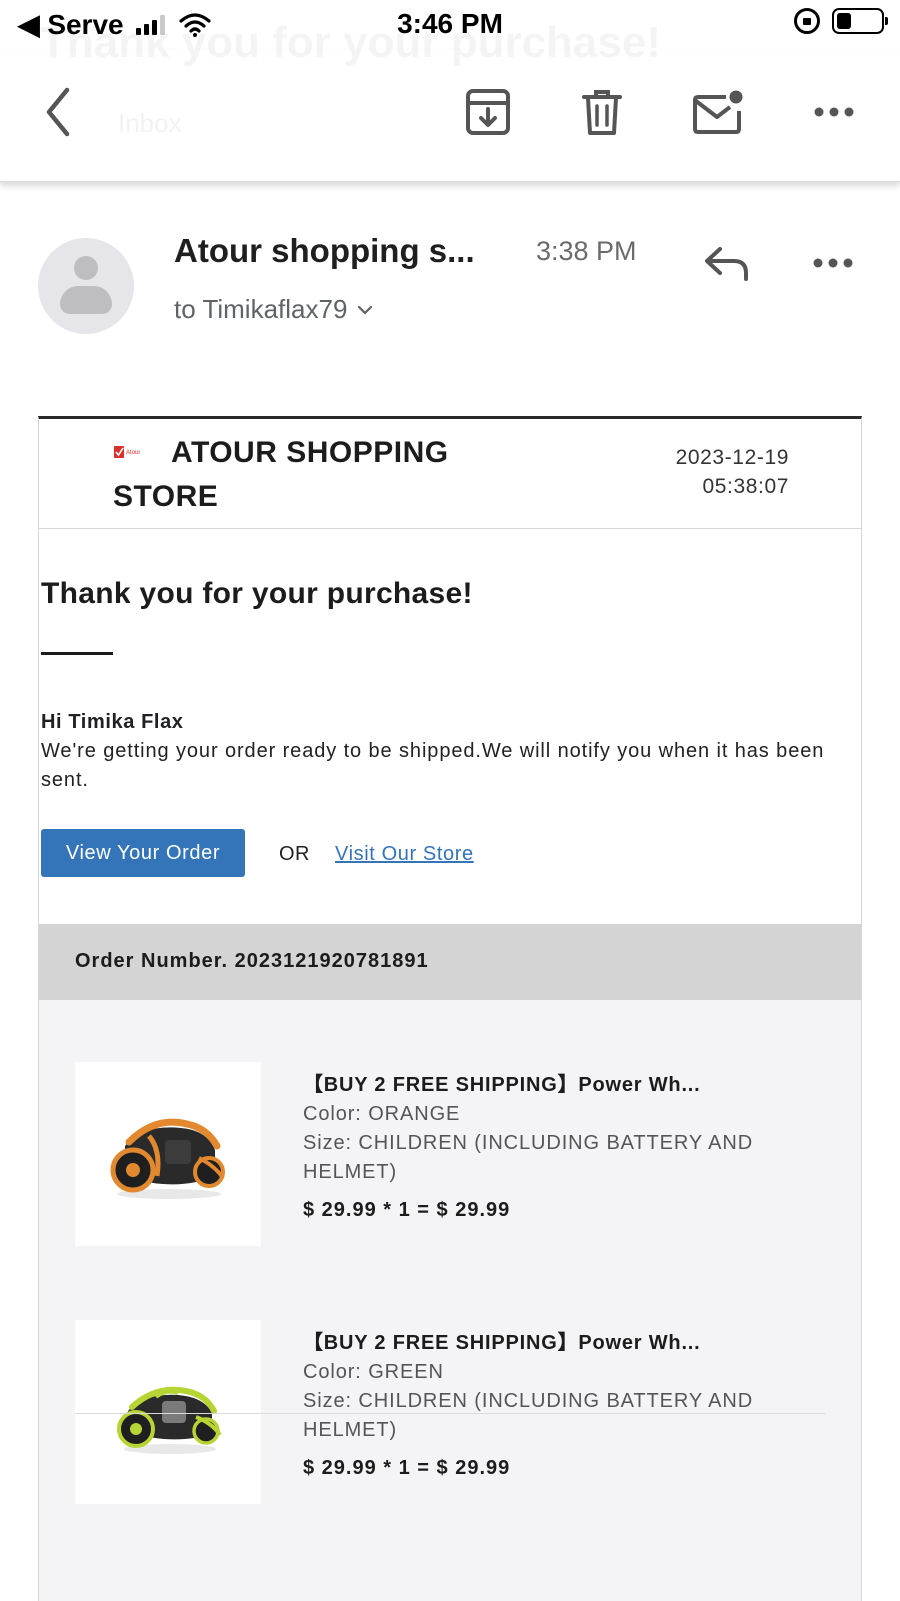 The image size is (900, 1601). I want to click on status-right, so click(841, 21).